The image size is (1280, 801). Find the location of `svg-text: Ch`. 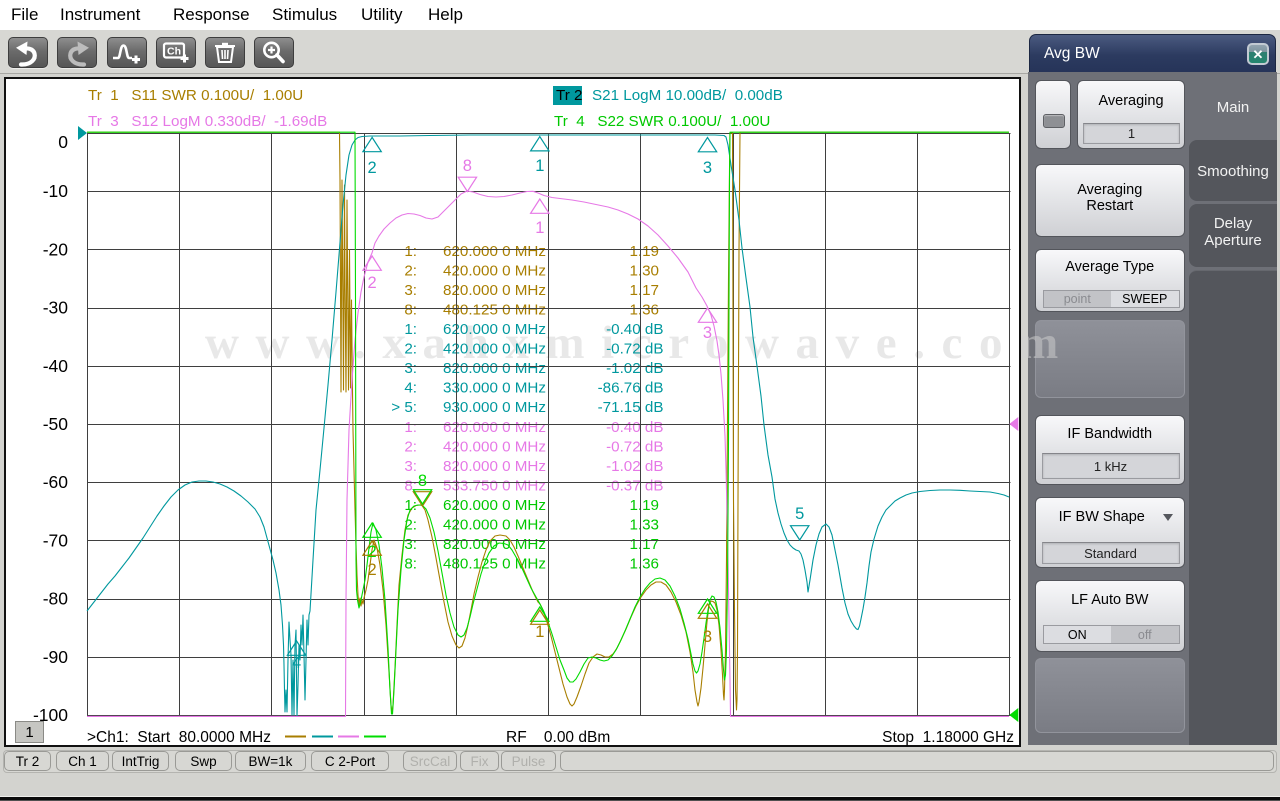

svg-text: Ch is located at coordinates (174, 52).